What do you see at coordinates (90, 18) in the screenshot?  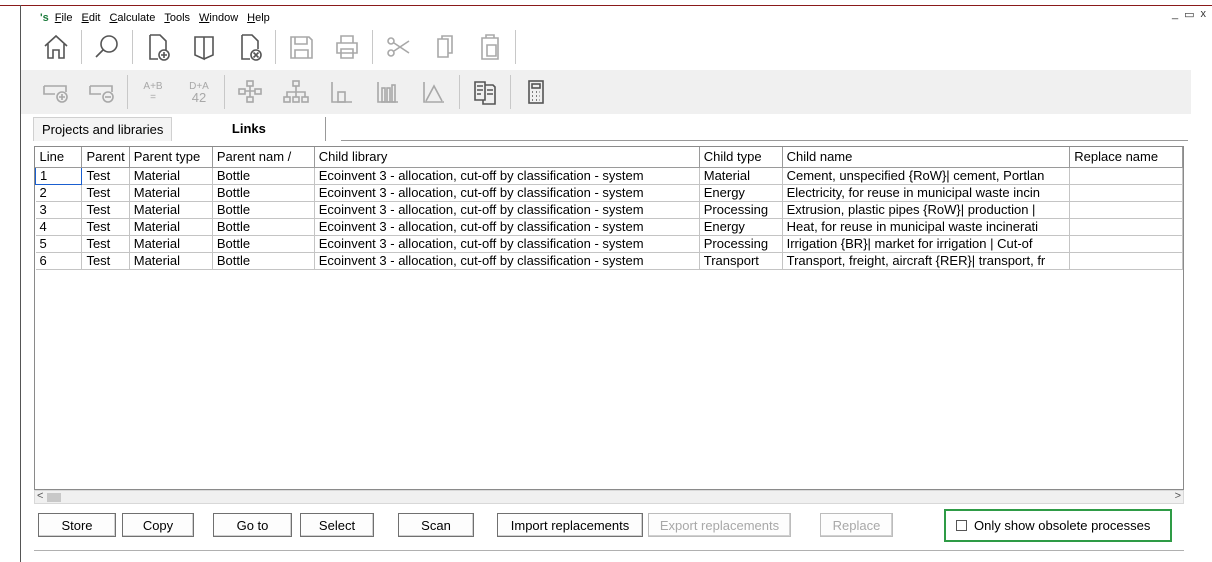 I see `menu-edit: Edit` at bounding box center [90, 18].